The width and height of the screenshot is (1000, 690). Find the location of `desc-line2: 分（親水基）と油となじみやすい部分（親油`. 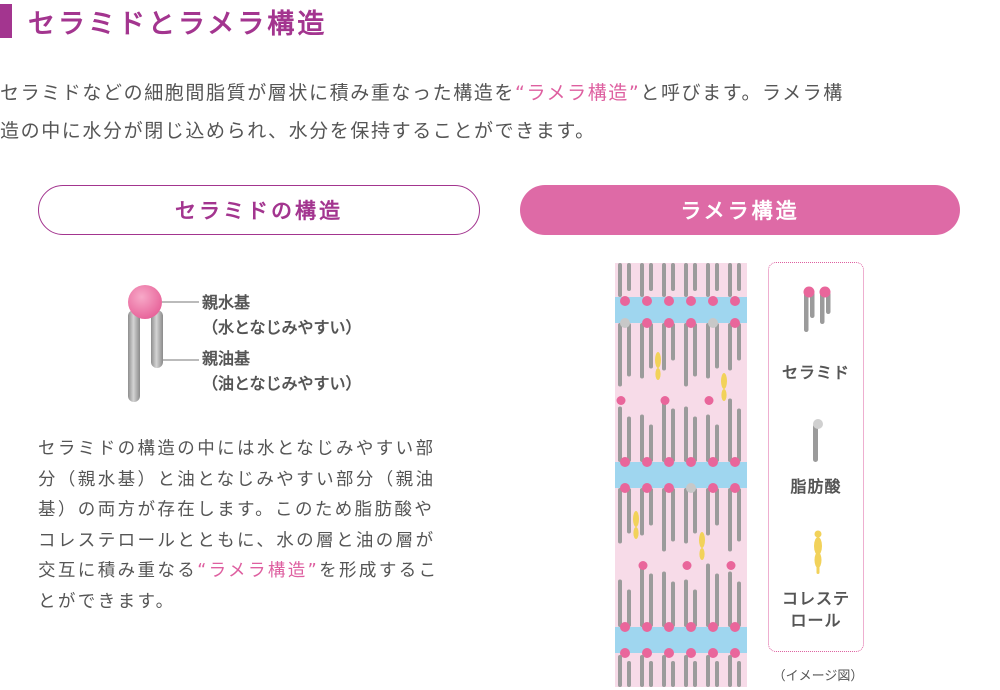

desc-line2: 分（親水基）と油となじみやすい部分（親油 is located at coordinates (237, 479).